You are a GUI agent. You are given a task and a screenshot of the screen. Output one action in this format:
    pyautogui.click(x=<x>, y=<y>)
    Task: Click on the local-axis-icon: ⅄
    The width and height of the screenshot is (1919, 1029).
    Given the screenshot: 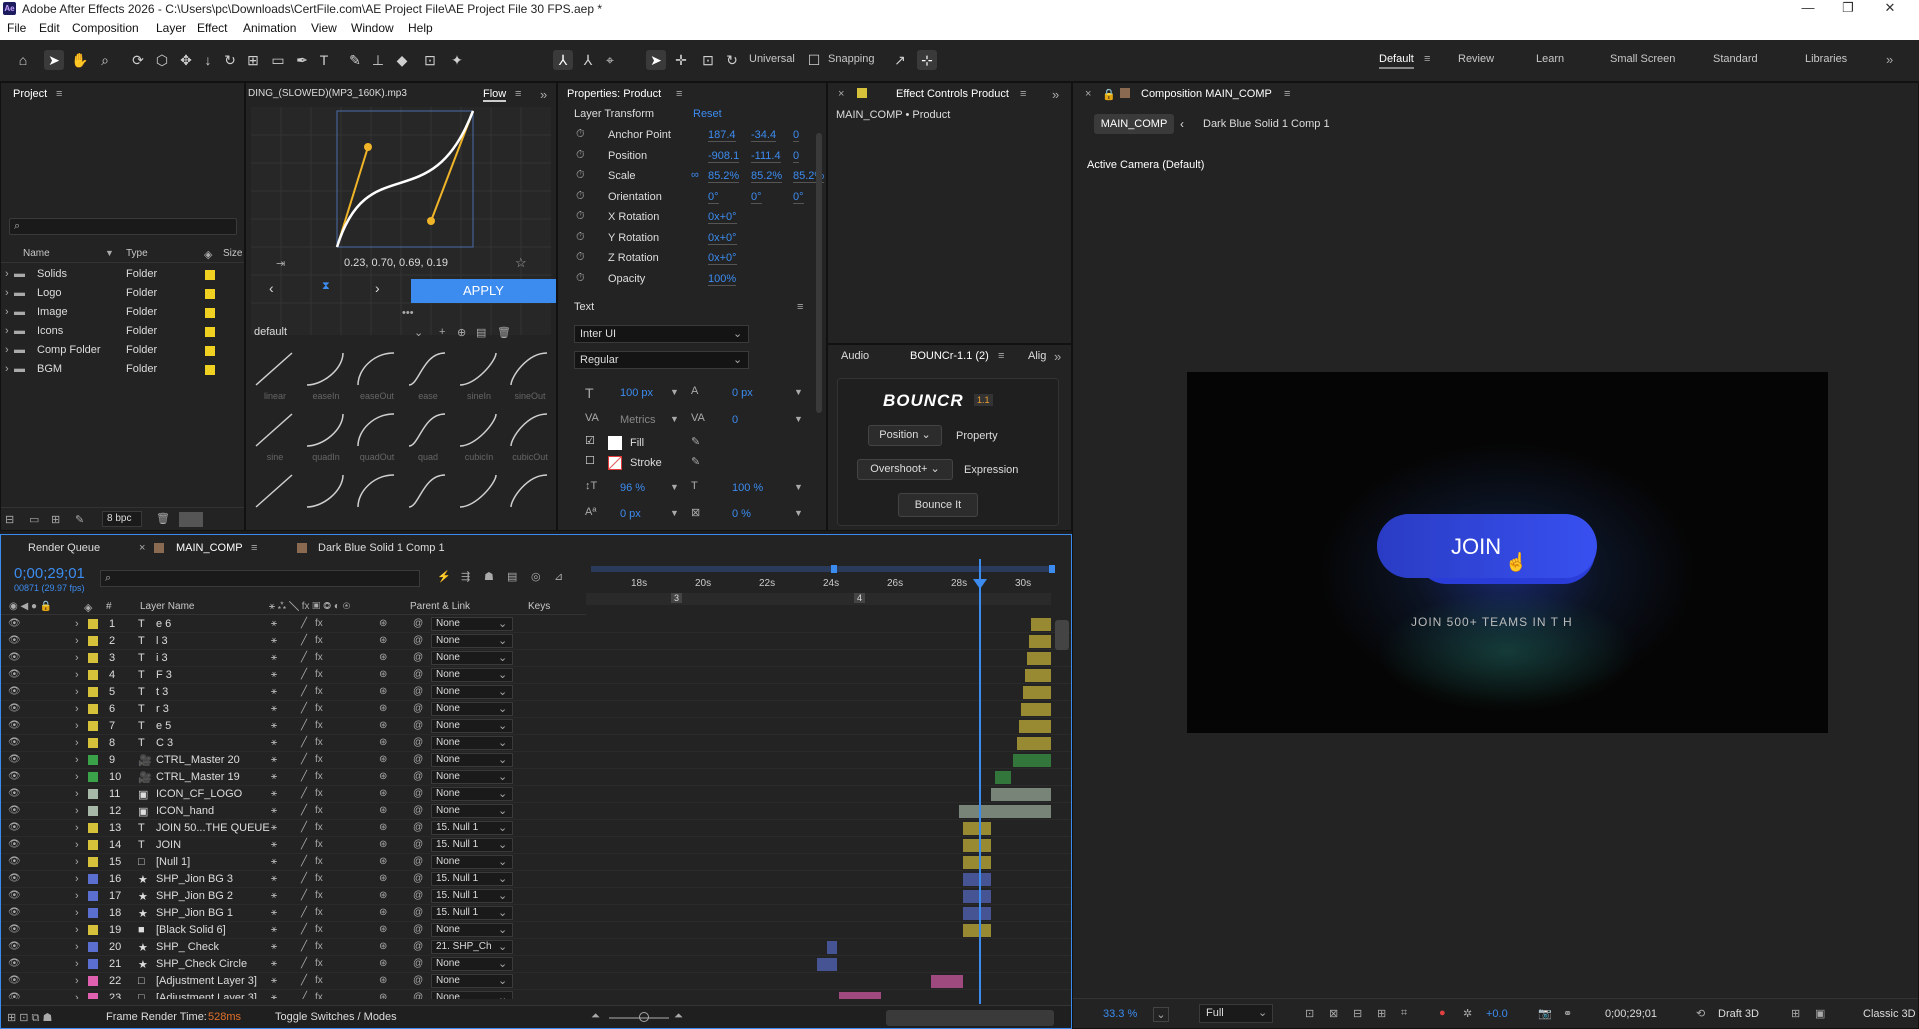 What is the action you would take?
    pyautogui.click(x=563, y=60)
    